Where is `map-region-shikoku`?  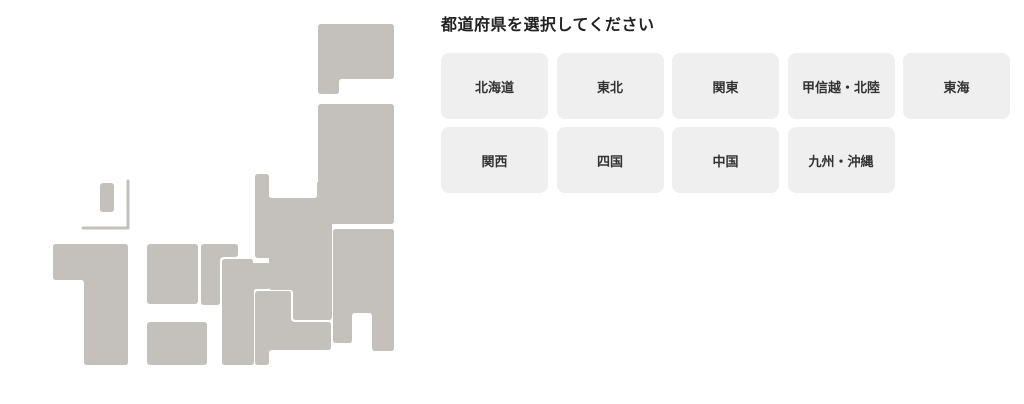
map-region-shikoku is located at coordinates (172, 274).